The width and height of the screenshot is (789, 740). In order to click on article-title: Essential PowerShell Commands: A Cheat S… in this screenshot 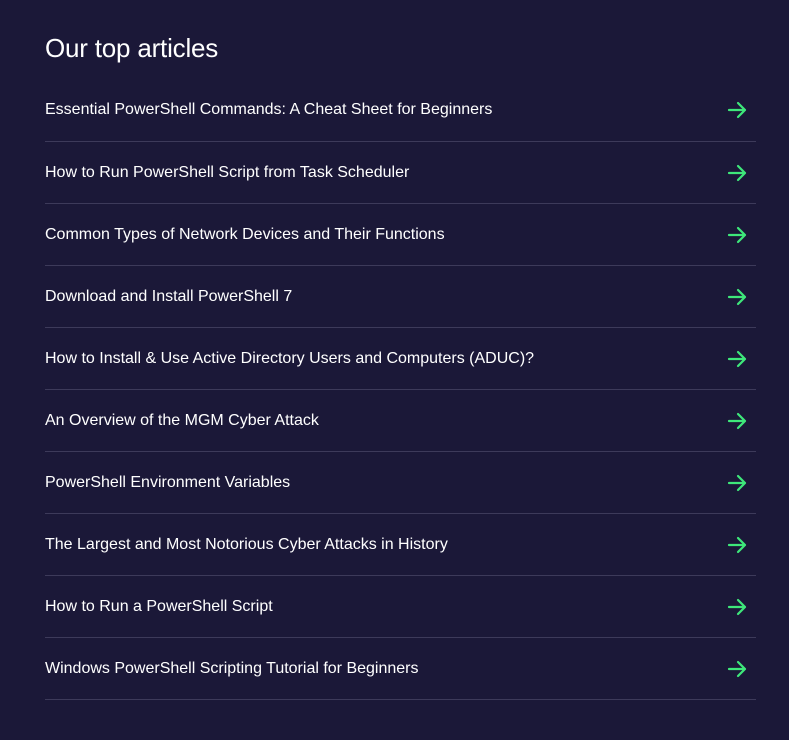, I will do `click(269, 109)`.